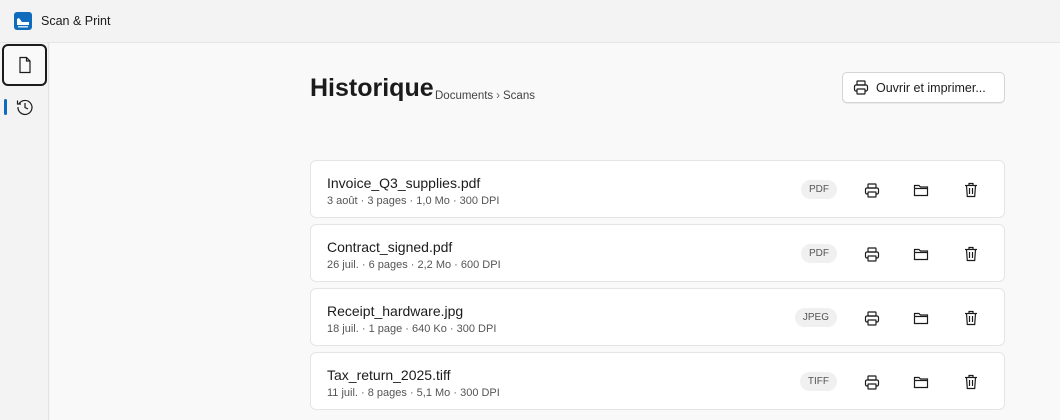 The width and height of the screenshot is (1060, 420). Describe the element at coordinates (464, 96) in the screenshot. I see `breadcrumb-item-documents: Documents` at that location.